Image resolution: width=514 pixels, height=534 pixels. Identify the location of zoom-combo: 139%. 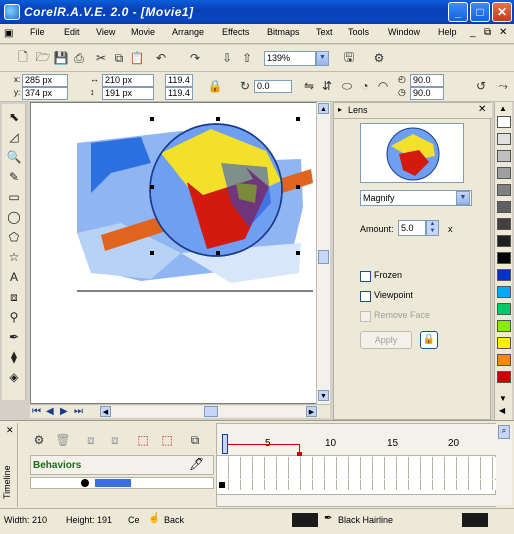
(290, 58).